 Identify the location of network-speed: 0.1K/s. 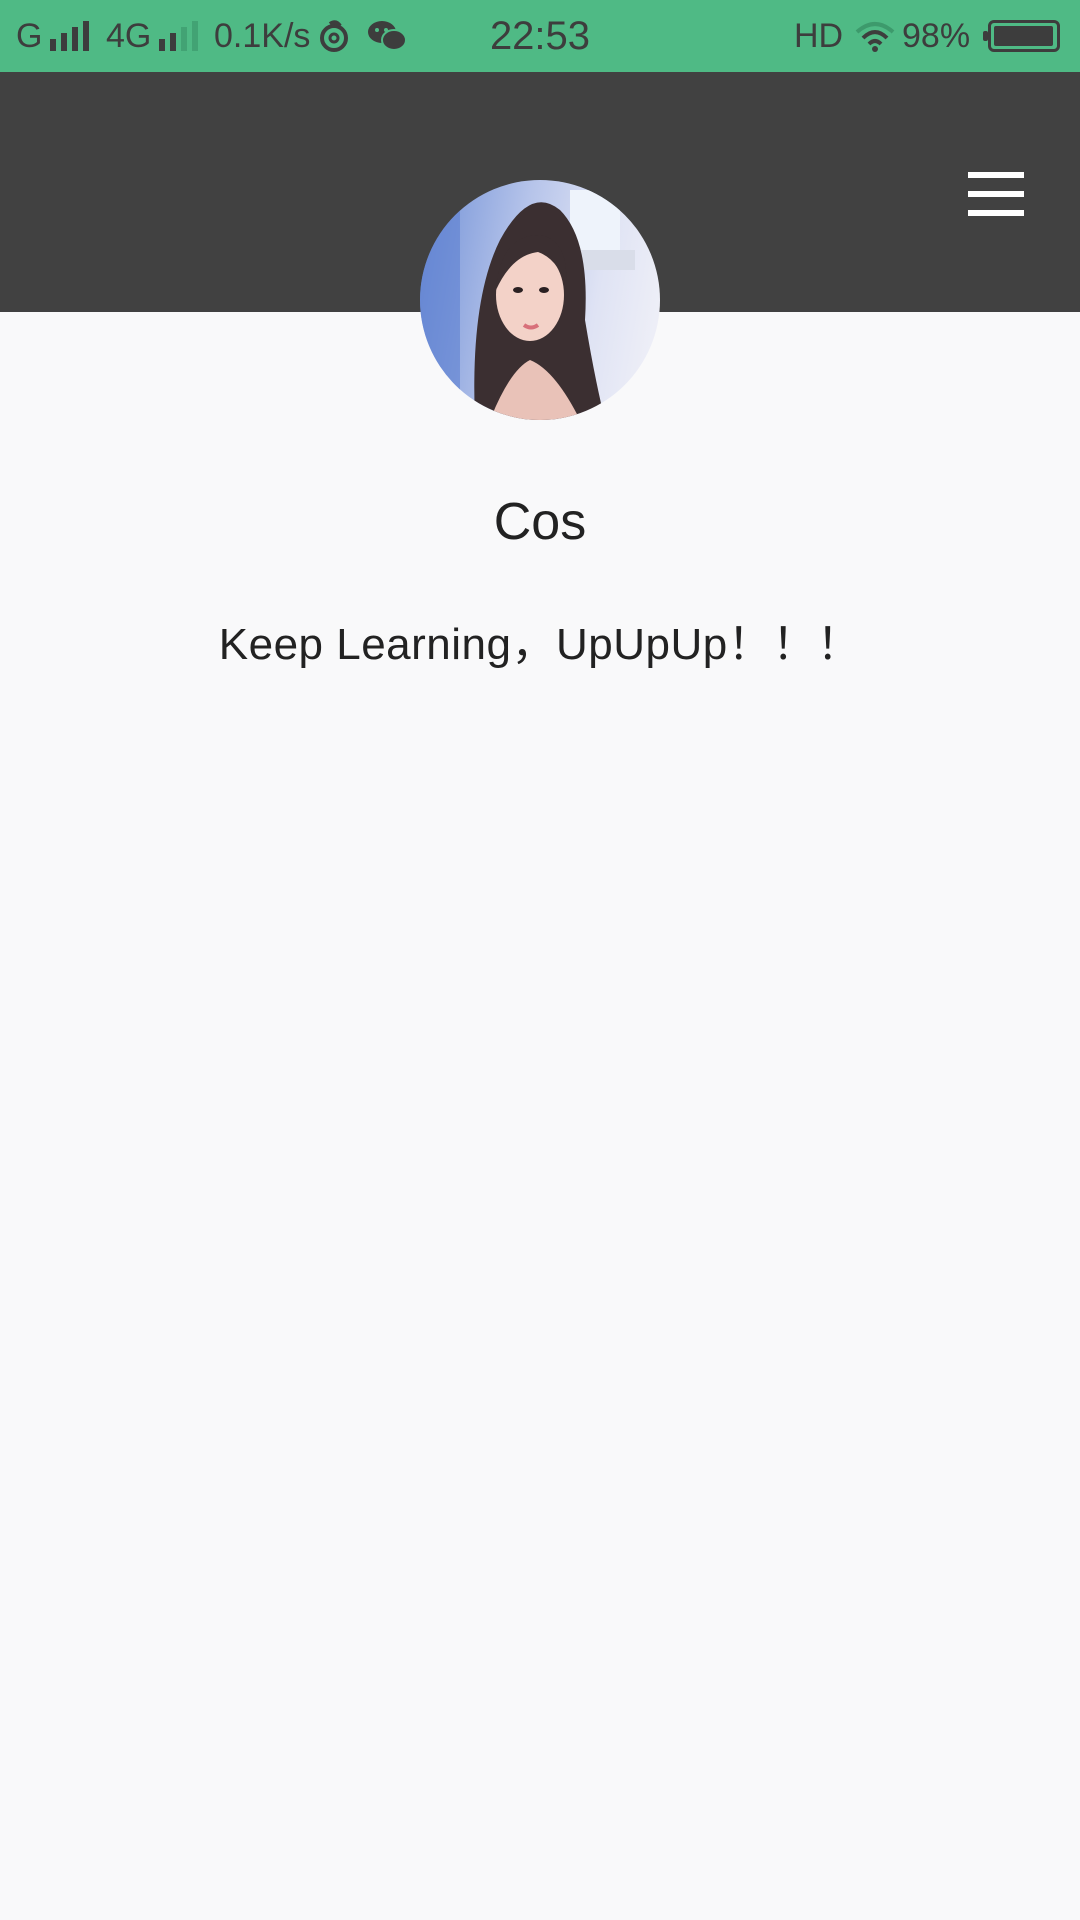
(311, 36).